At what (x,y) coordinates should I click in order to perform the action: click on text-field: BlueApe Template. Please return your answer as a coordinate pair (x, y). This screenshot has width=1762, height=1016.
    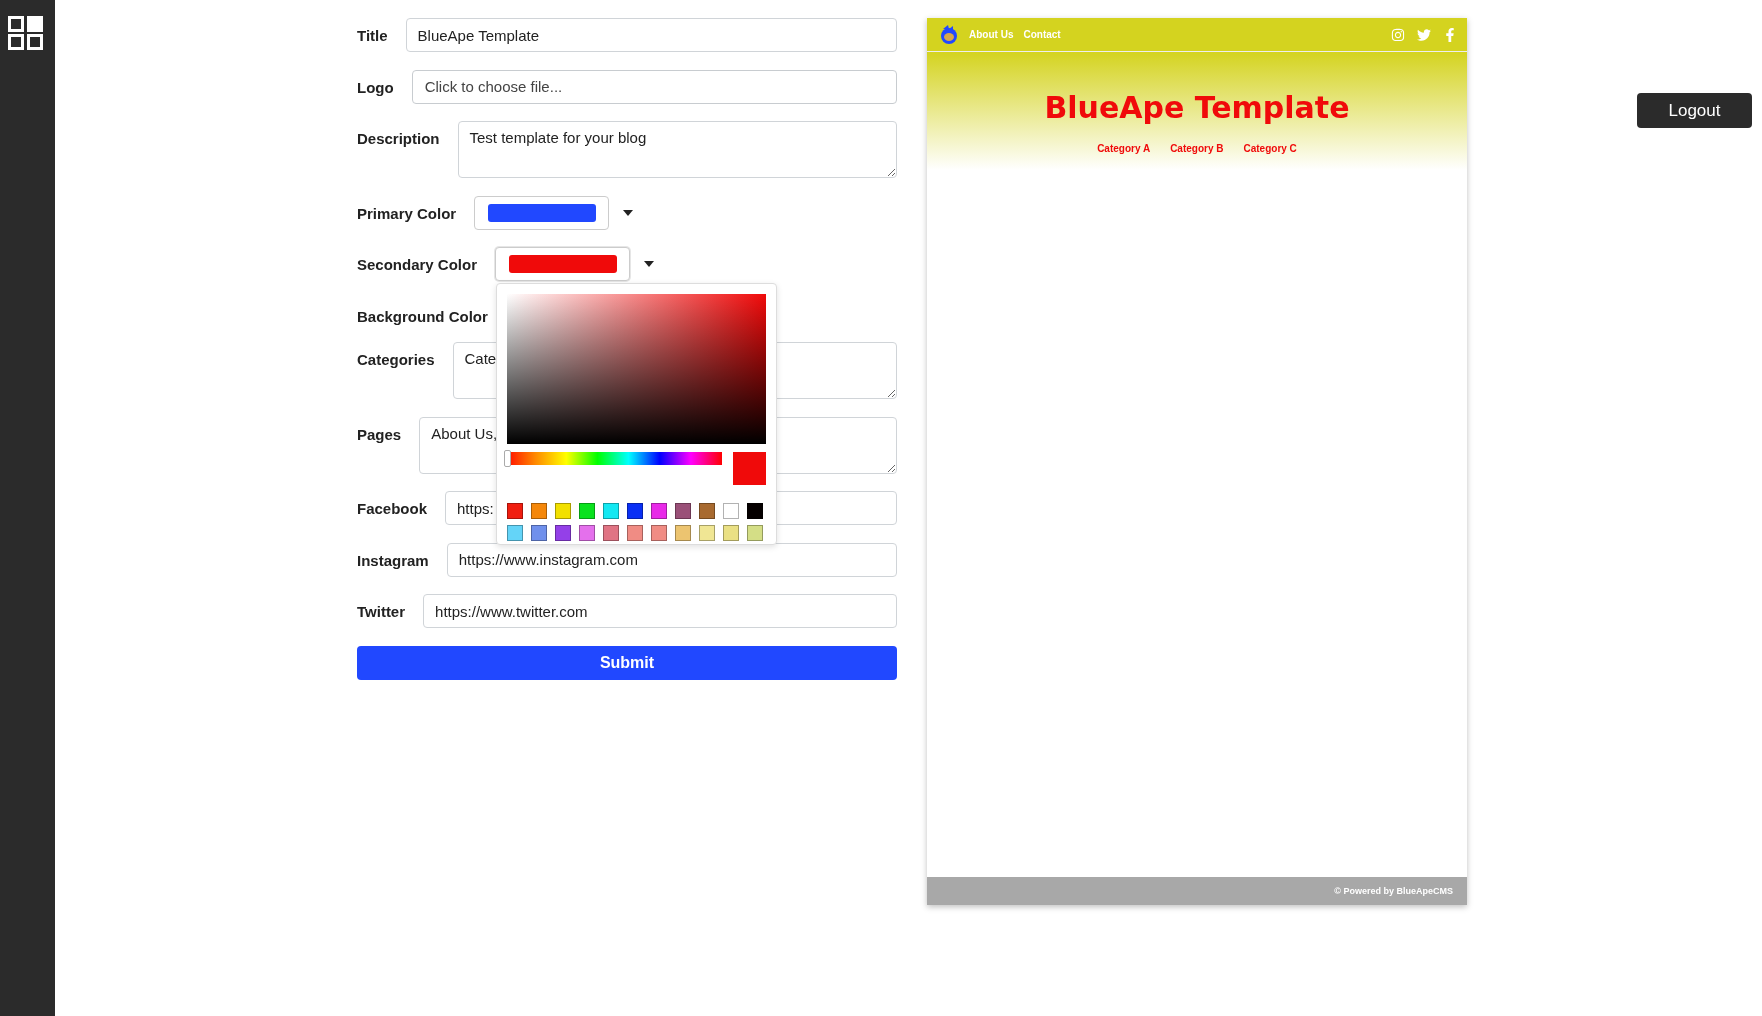
    Looking at the image, I should click on (651, 35).